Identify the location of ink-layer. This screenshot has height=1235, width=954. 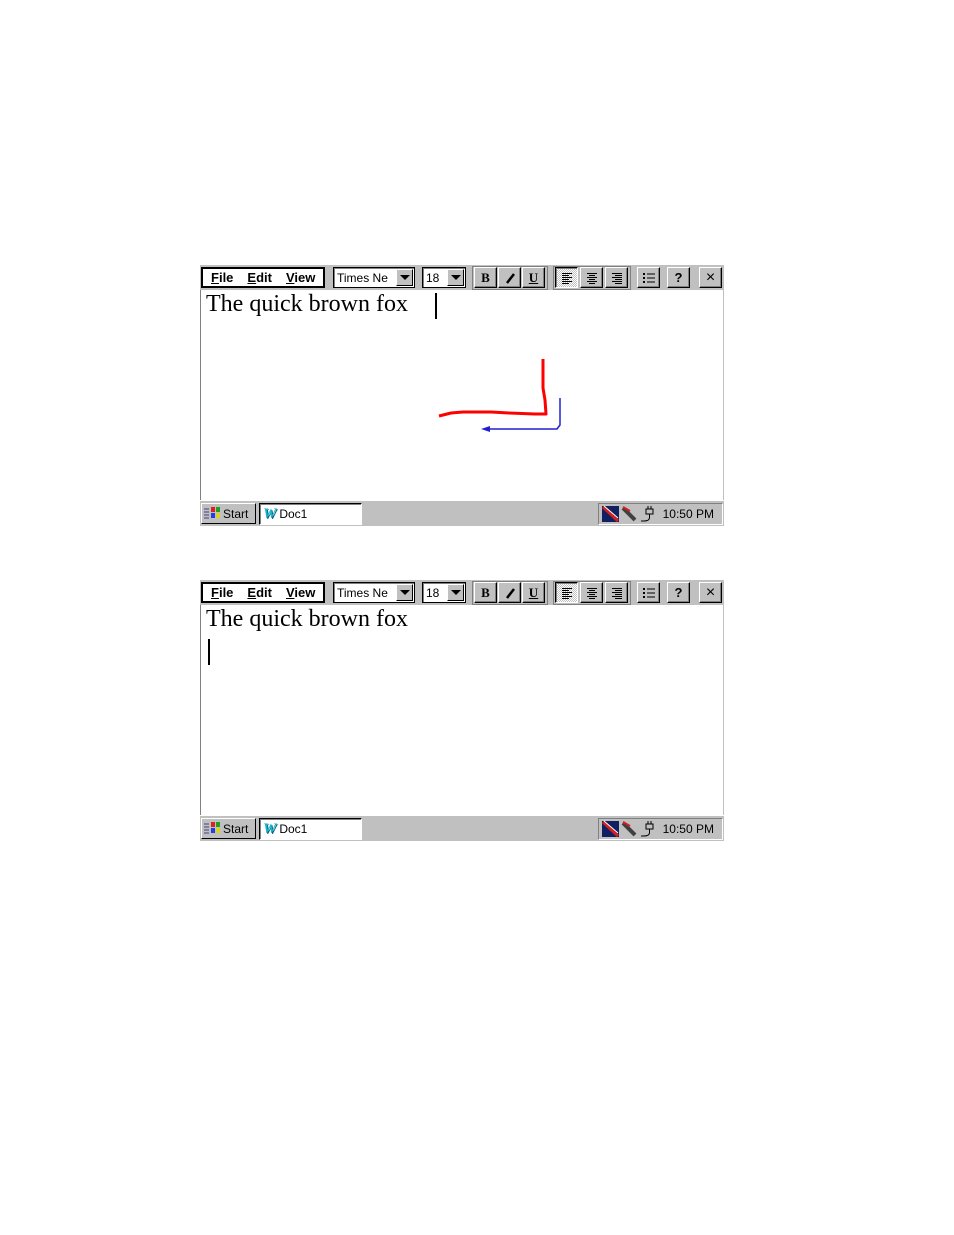
(499, 395).